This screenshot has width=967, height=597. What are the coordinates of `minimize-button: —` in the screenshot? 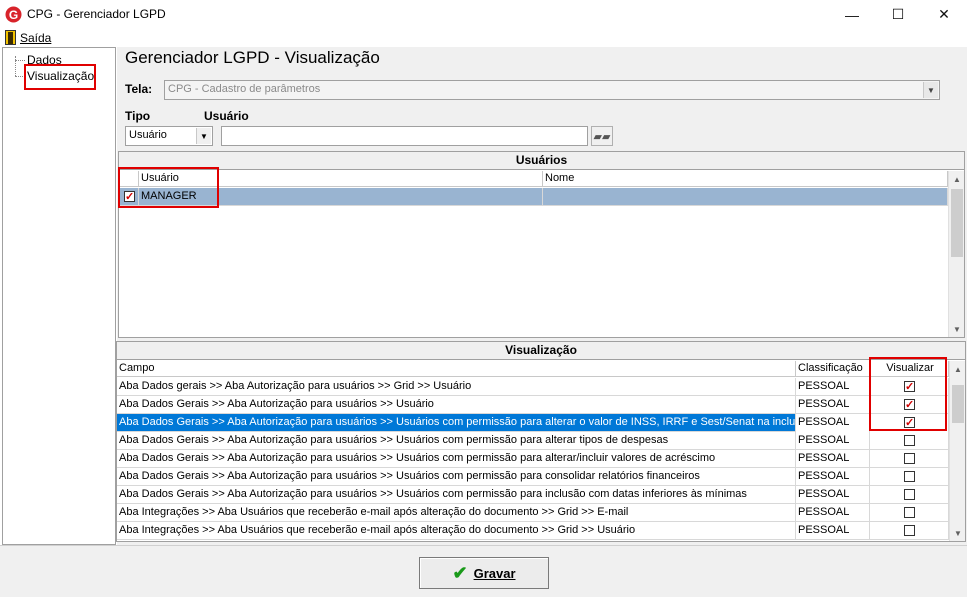 It's located at (852, 14).